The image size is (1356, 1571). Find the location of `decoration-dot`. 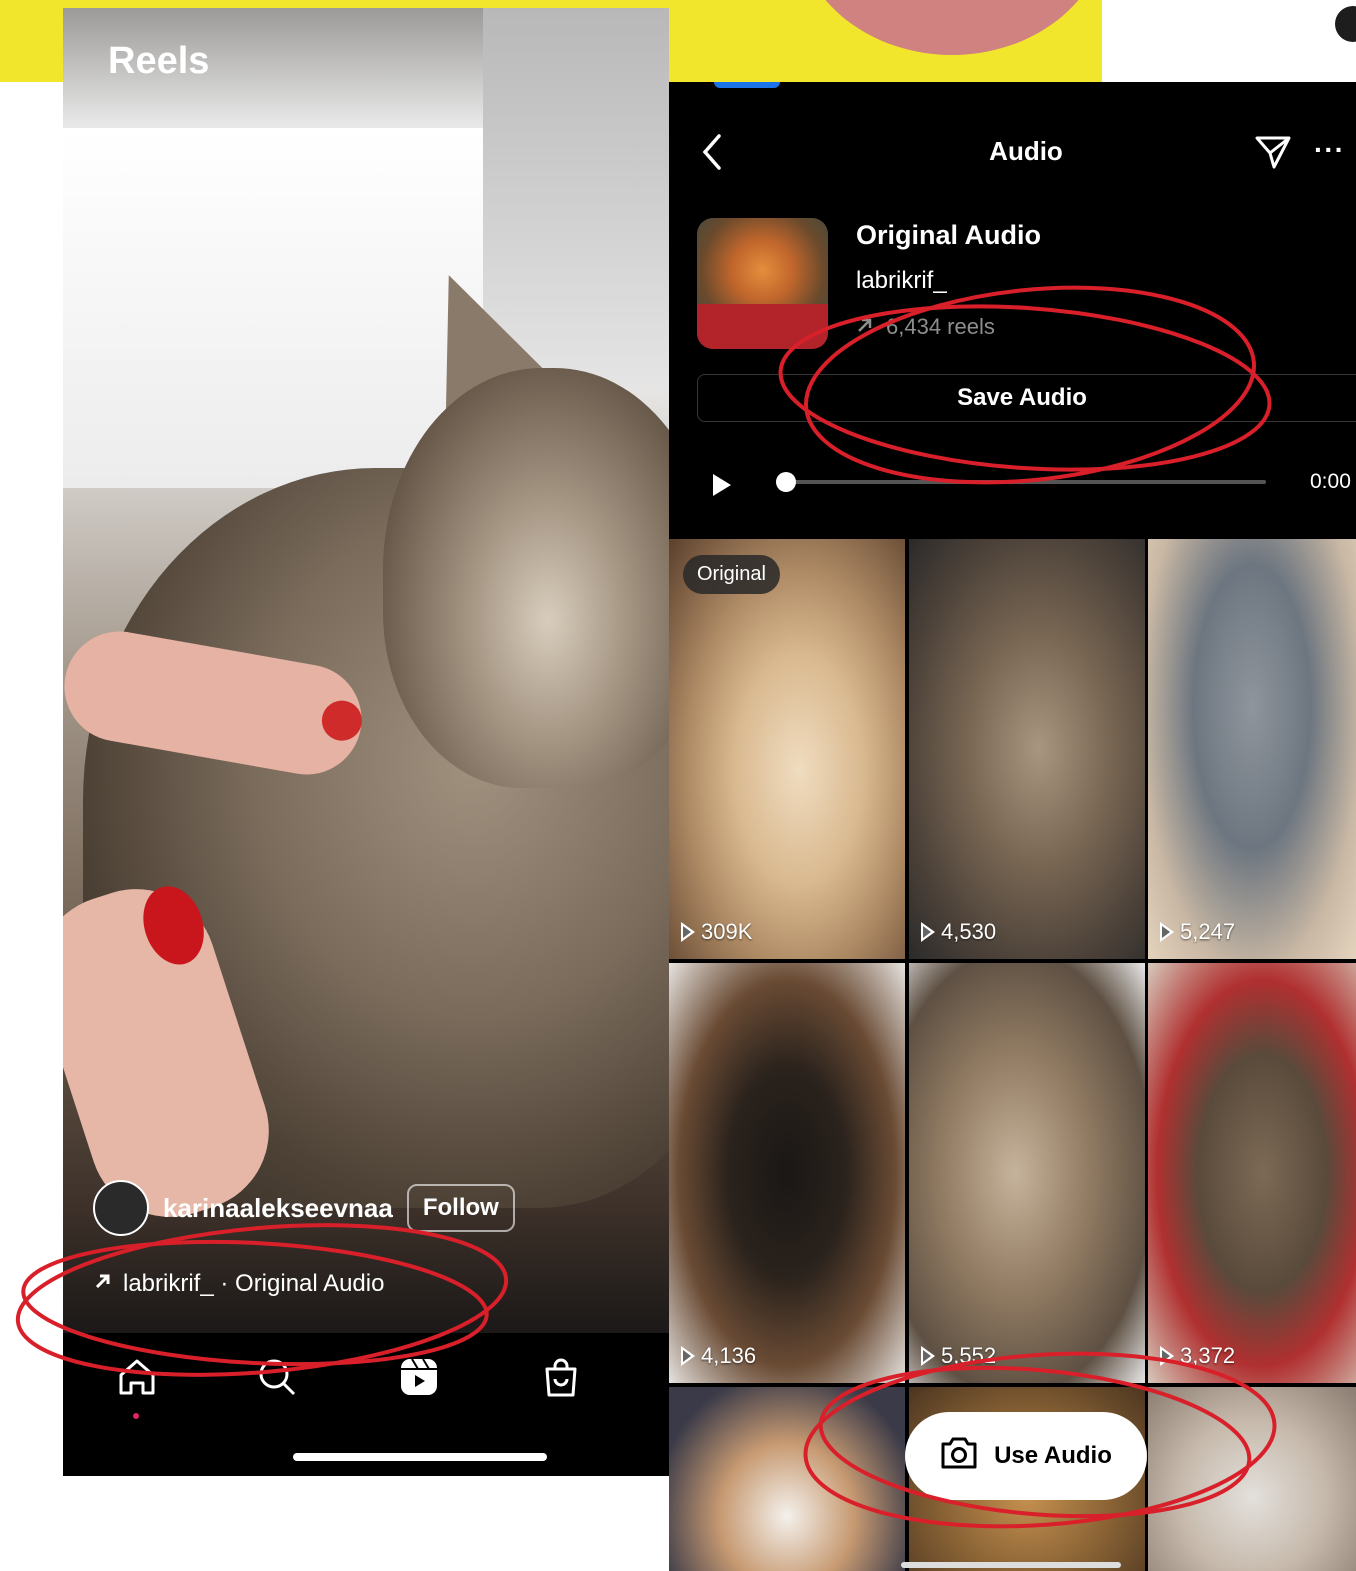

decoration-dot is located at coordinates (1345, 24).